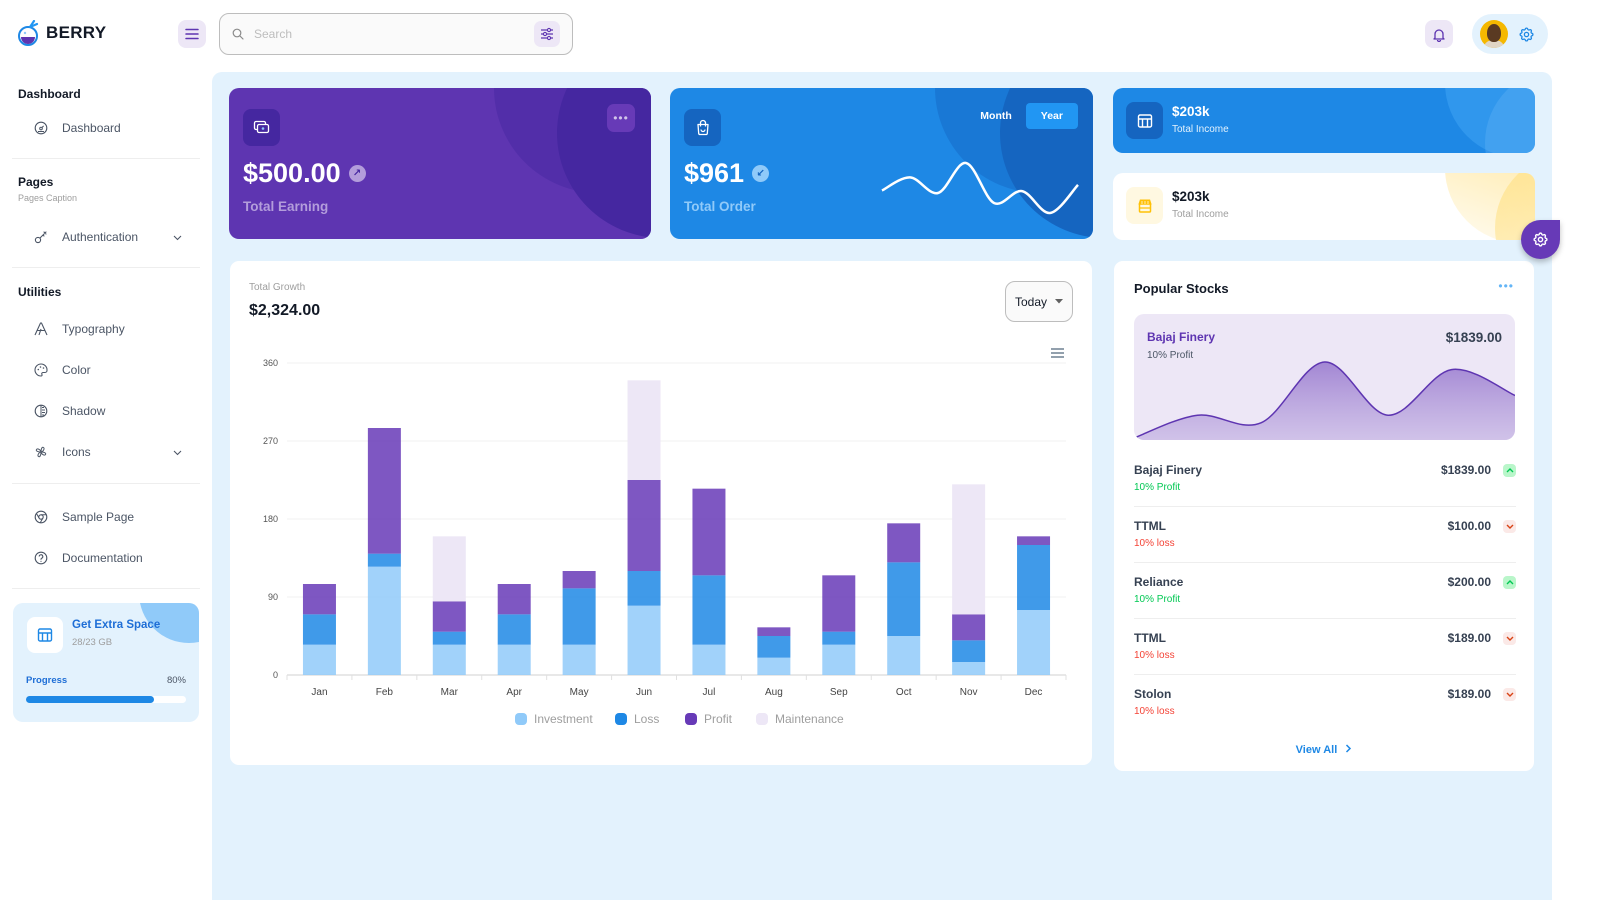 Image resolution: width=1600 pixels, height=900 pixels. What do you see at coordinates (969, 651) in the screenshot?
I see `bar-loss-nov` at bounding box center [969, 651].